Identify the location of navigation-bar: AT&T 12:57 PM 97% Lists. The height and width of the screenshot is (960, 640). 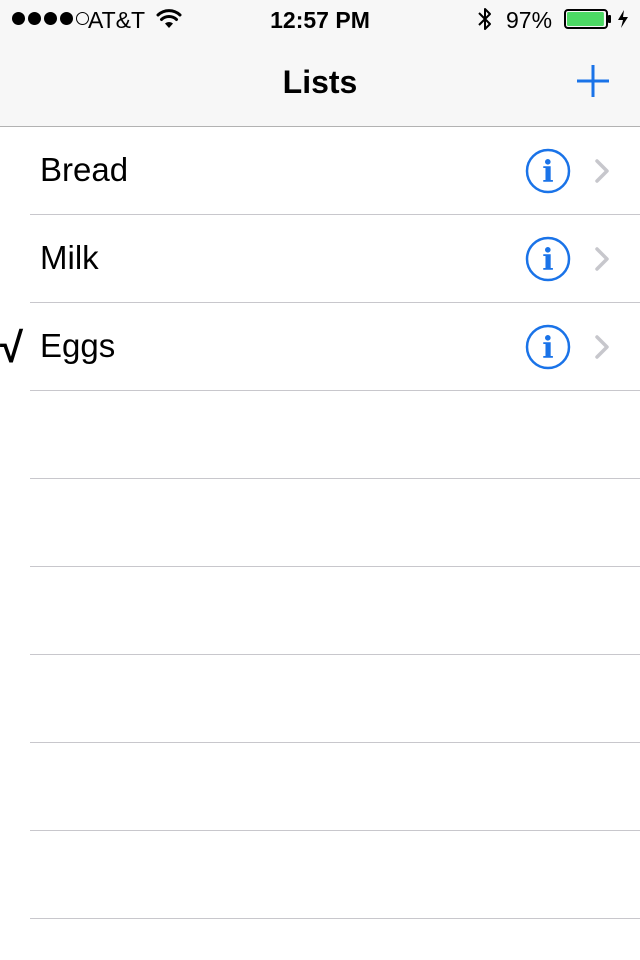
(320, 63).